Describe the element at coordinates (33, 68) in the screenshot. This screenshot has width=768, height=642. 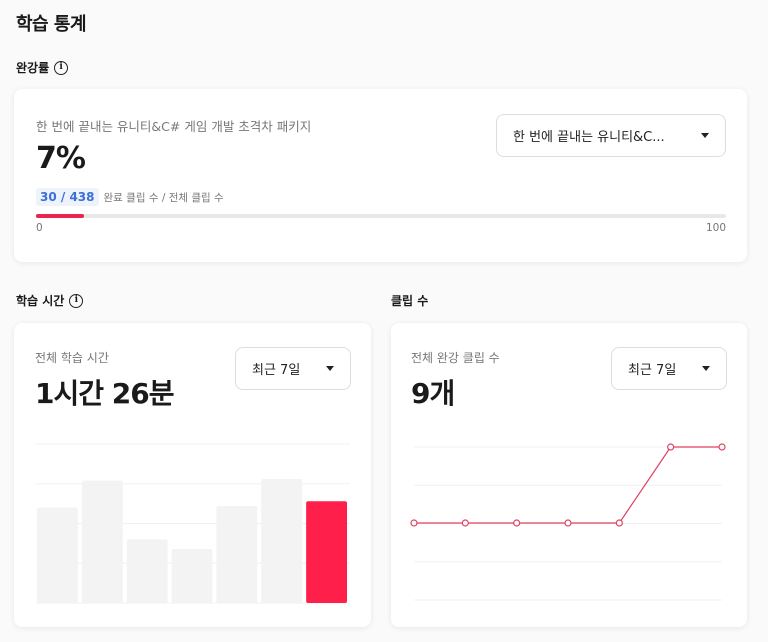
I see `completion-label: 완강률` at that location.